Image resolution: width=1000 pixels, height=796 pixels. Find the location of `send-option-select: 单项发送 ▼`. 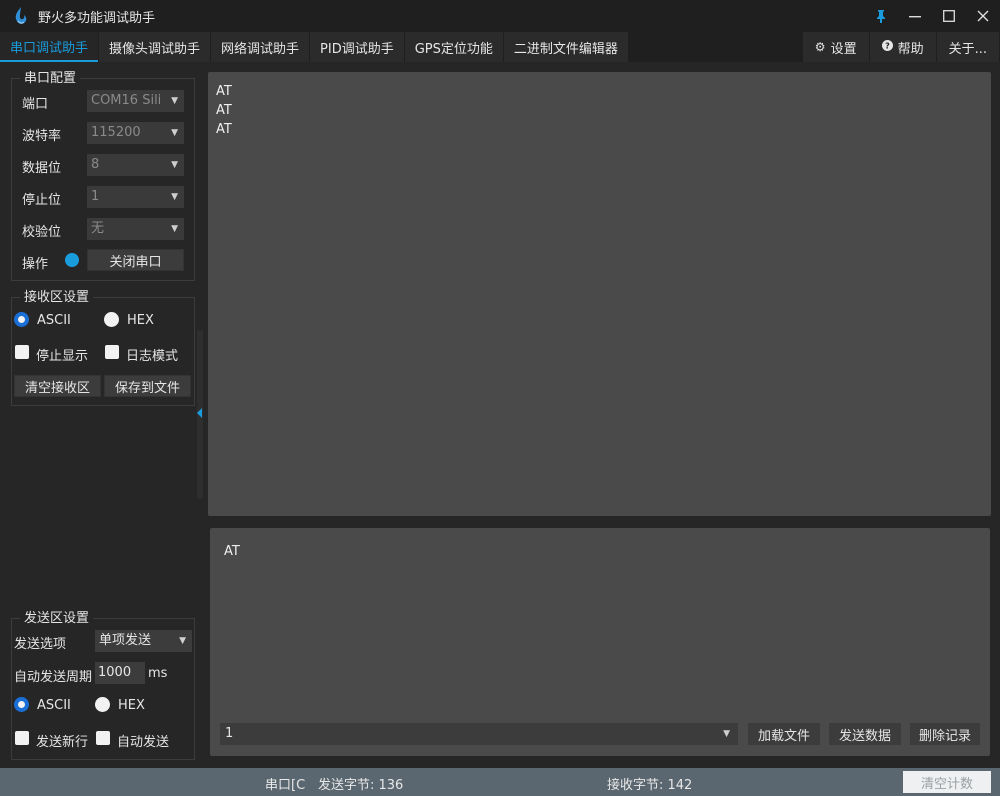

send-option-select: 单项发送 ▼ is located at coordinates (143, 641).